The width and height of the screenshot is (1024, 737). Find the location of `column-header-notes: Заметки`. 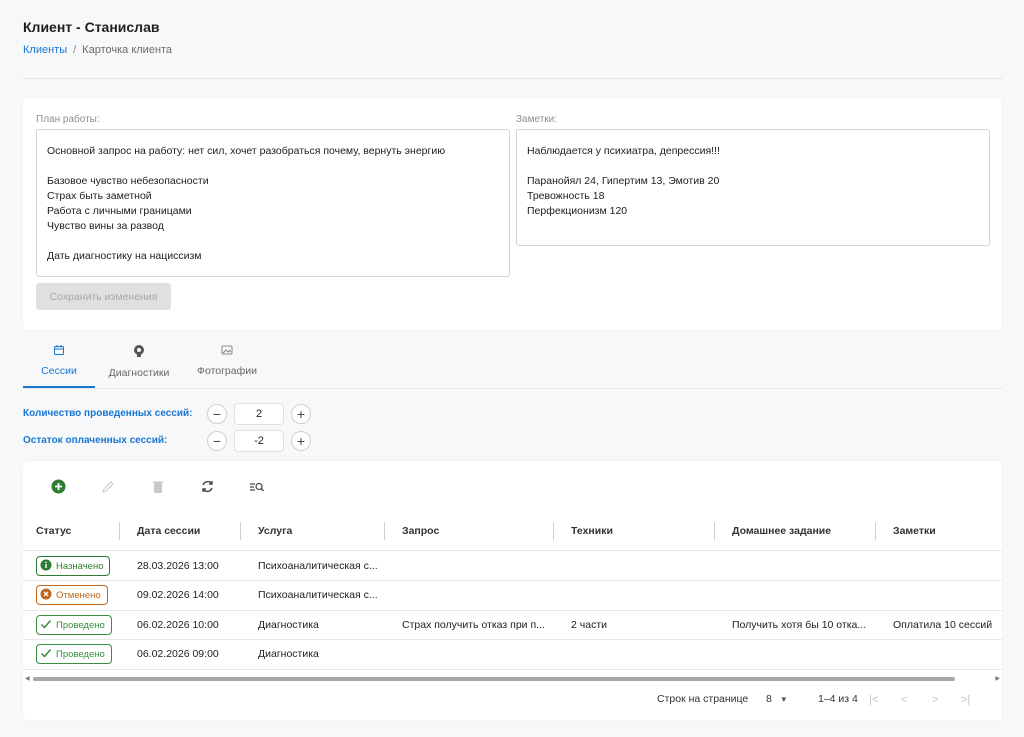

column-header-notes: Заметки is located at coordinates (914, 531).